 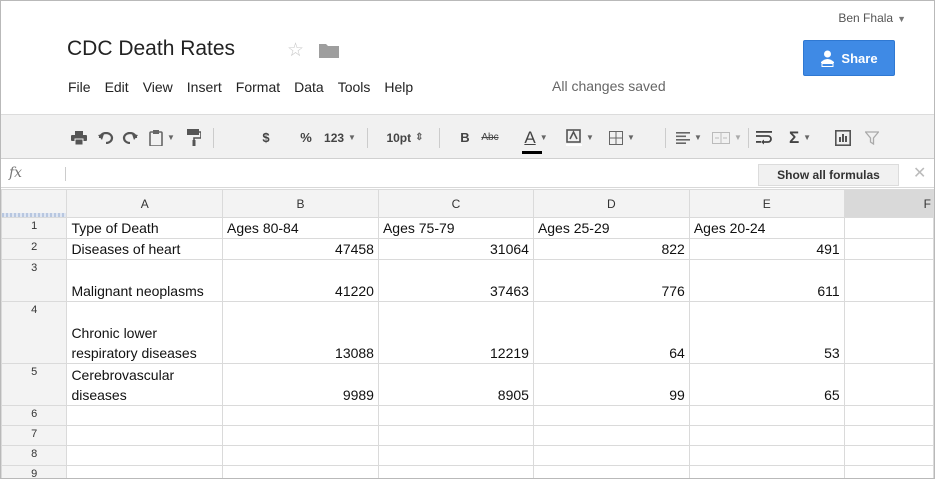 What do you see at coordinates (79, 87) in the screenshot?
I see `menu-file: File` at bounding box center [79, 87].